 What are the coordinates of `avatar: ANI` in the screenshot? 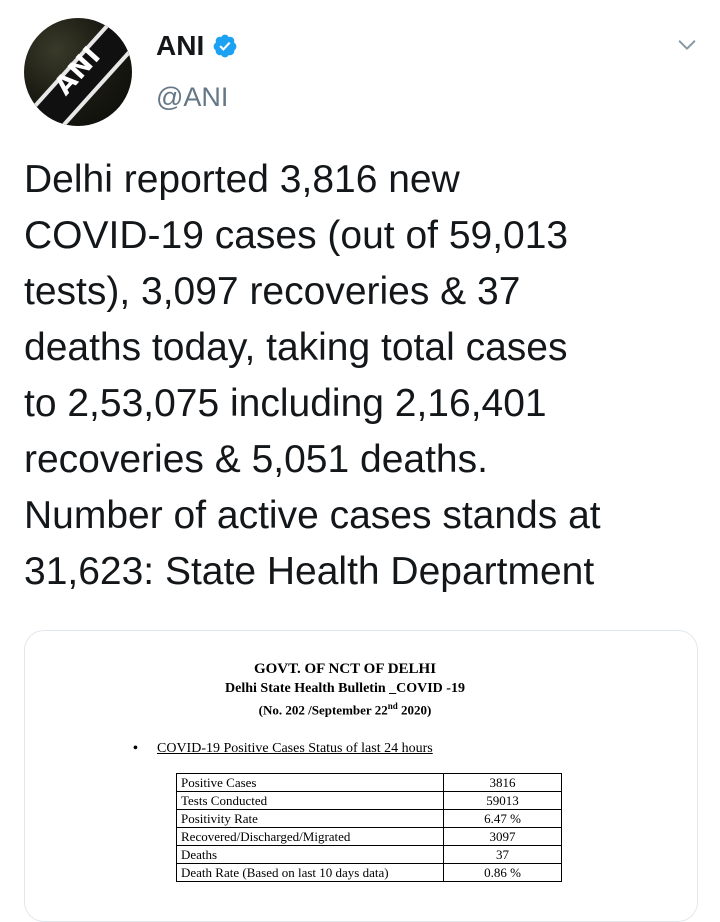 It's located at (78, 72).